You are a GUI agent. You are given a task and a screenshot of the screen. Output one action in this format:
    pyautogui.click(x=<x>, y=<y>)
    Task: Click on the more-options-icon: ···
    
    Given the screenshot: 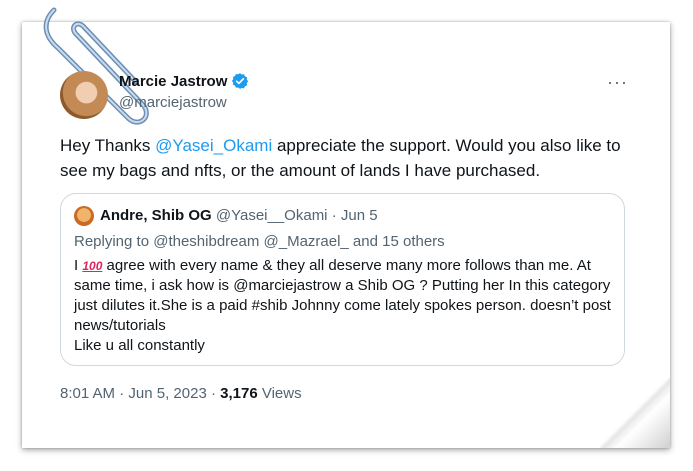 What is the action you would take?
    pyautogui.click(x=617, y=82)
    